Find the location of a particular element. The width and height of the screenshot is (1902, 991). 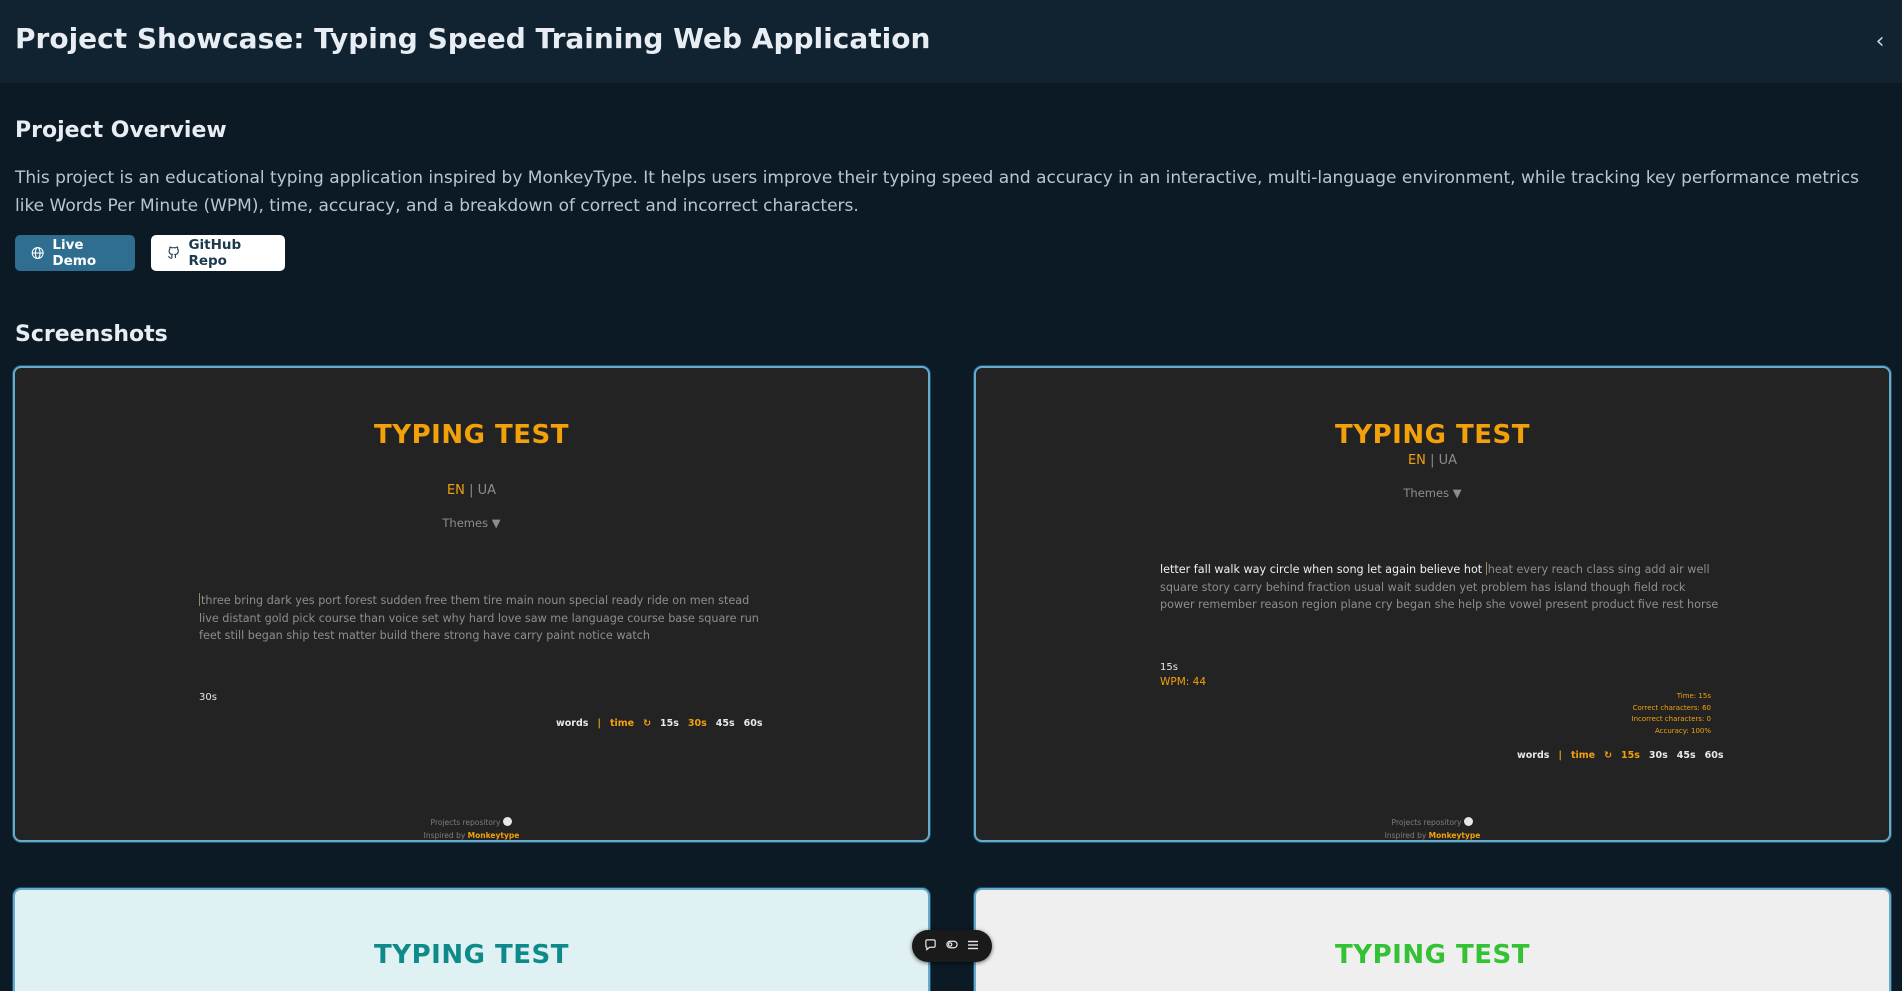

github-repo-button: GitHub Repo is located at coordinates (218, 253).